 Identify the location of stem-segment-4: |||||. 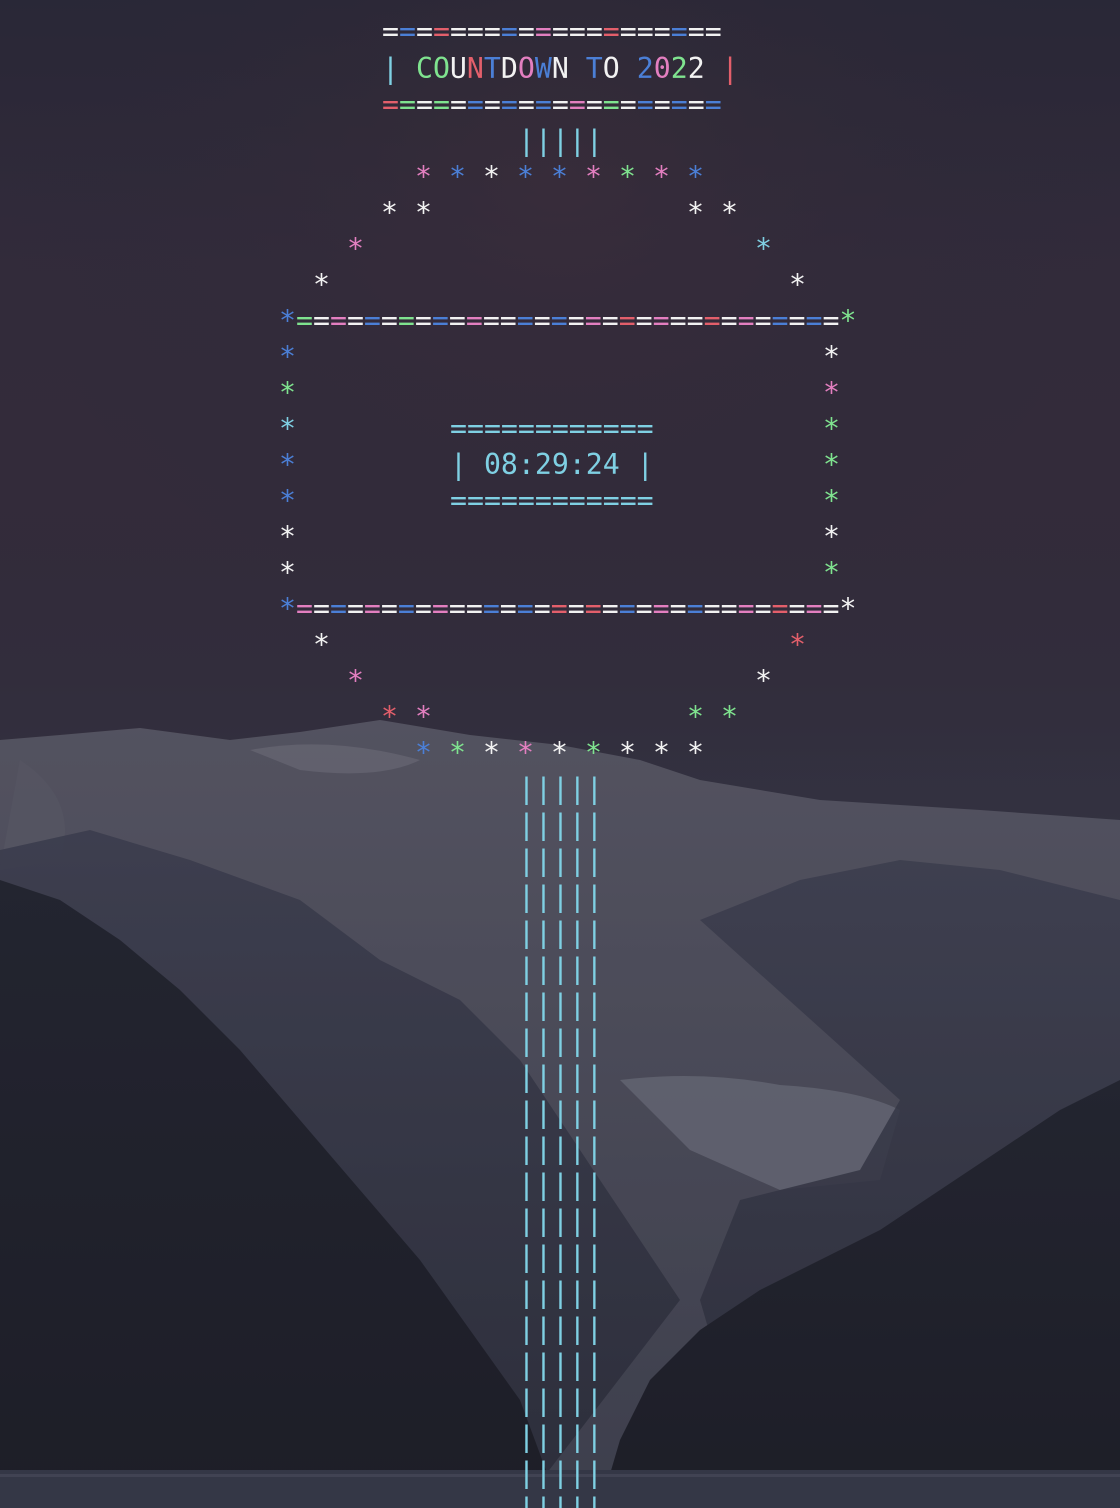
(560, 932).